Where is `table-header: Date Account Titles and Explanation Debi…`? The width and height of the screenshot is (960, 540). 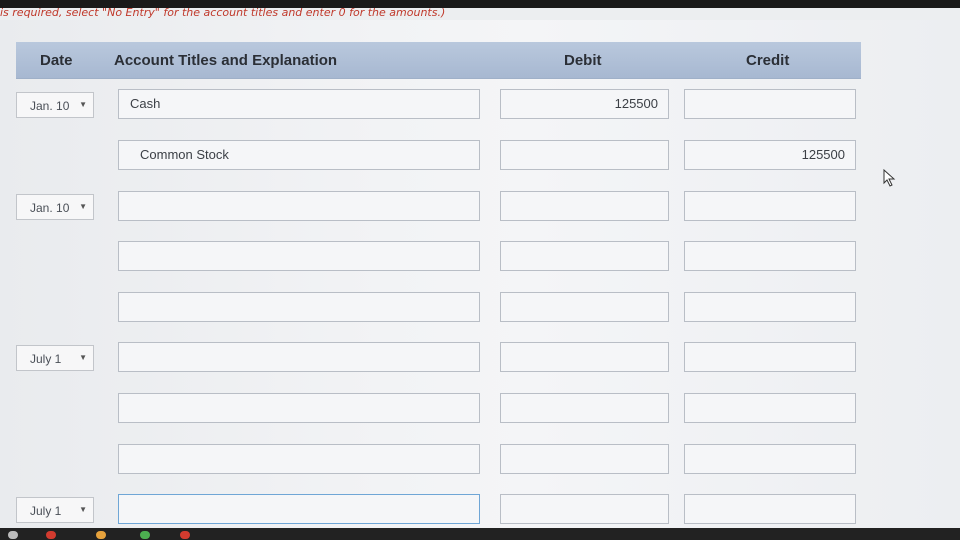 table-header: Date Account Titles and Explanation Debi… is located at coordinates (438, 60).